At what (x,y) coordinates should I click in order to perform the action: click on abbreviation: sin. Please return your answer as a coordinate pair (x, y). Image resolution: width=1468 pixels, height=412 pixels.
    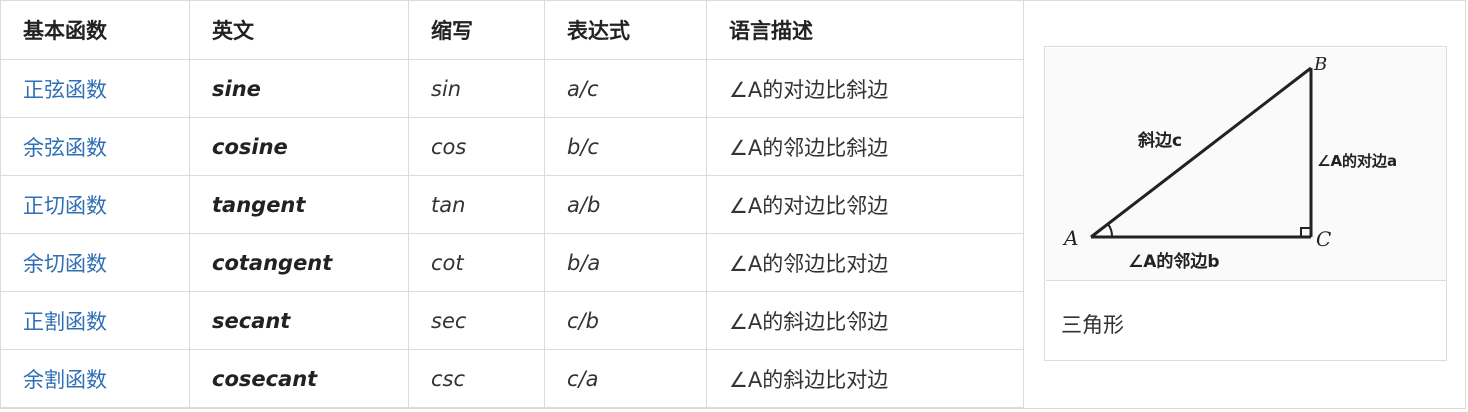
    Looking at the image, I should click on (476, 88).